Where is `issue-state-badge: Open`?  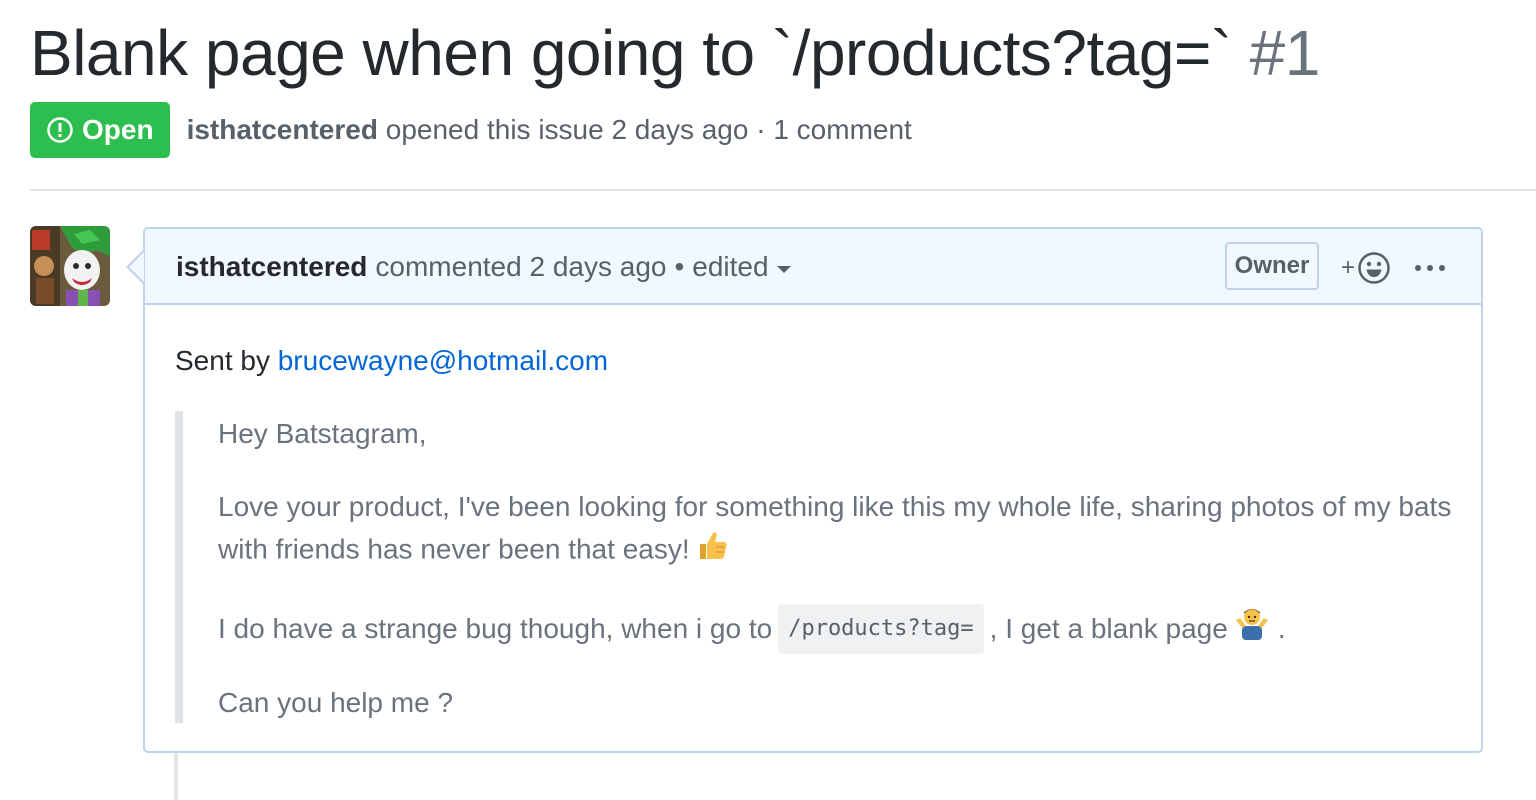 issue-state-badge: Open is located at coordinates (100, 130).